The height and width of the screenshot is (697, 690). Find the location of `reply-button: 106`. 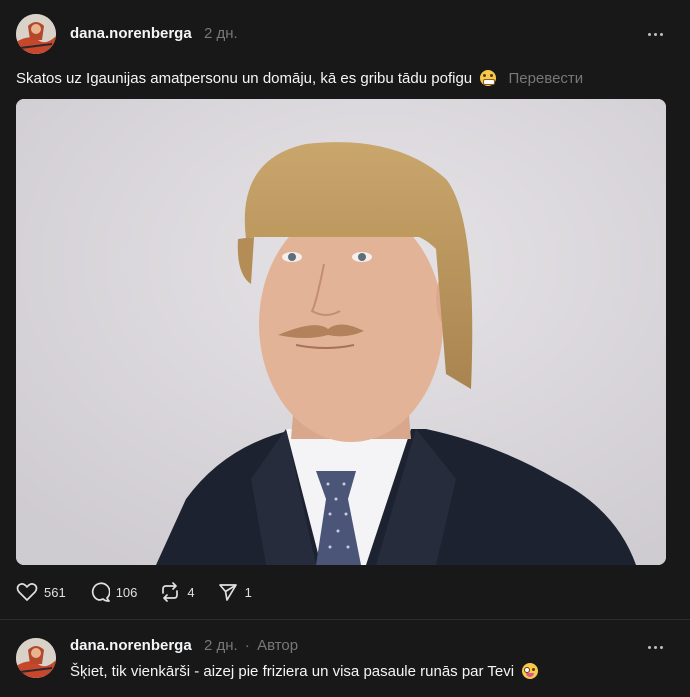

reply-button: 106 is located at coordinates (113, 592).